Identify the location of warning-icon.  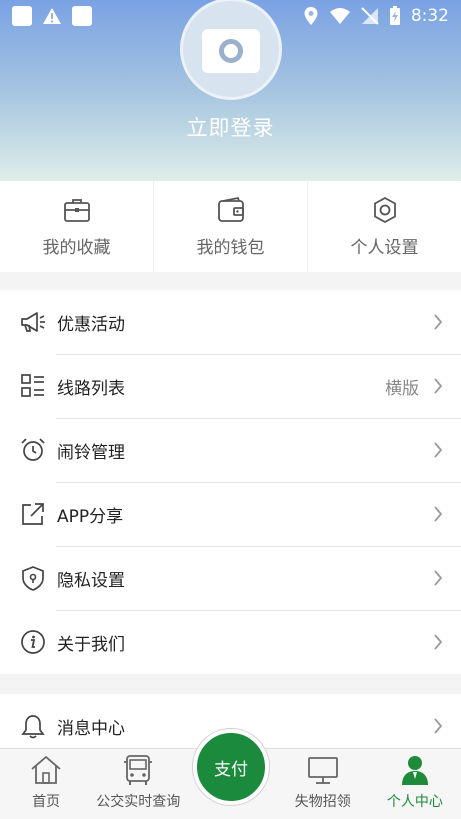
(52, 16).